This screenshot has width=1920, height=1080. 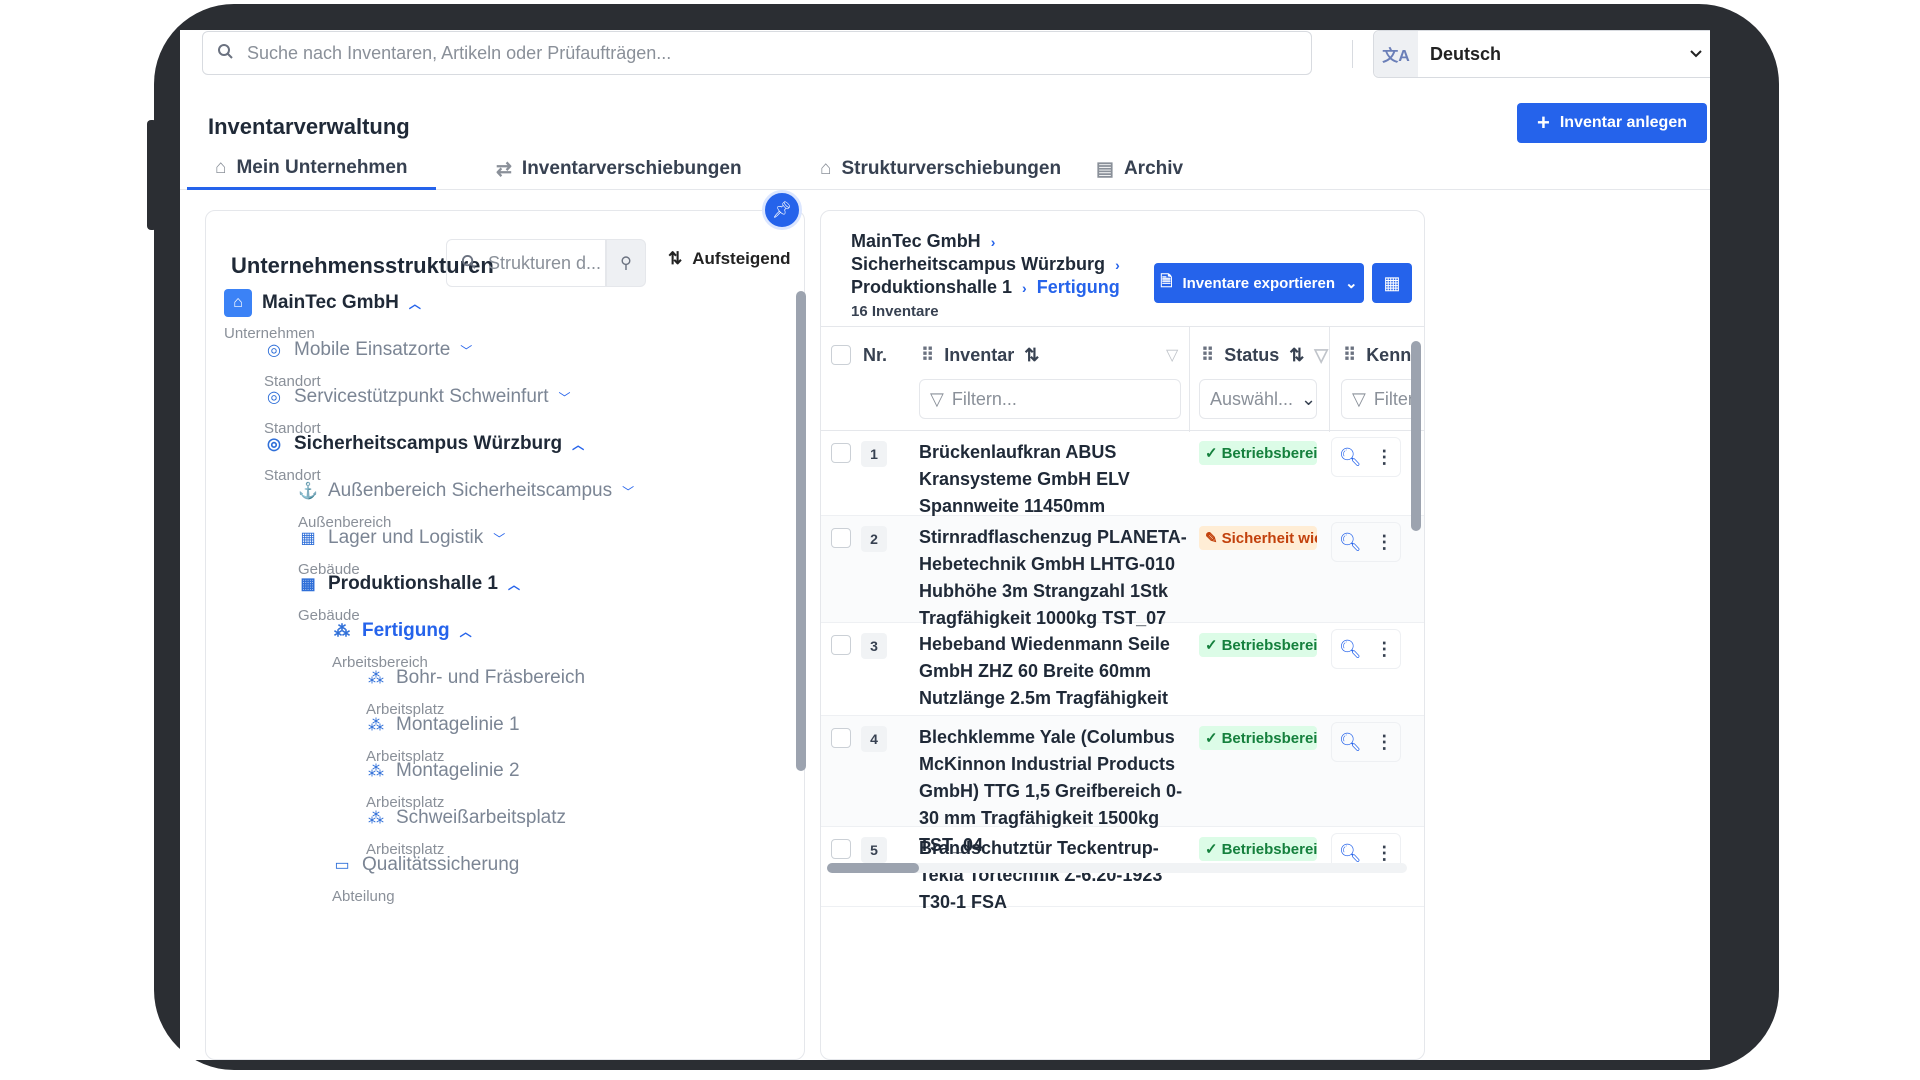 What do you see at coordinates (443, 725) in the screenshot?
I see `tree-item-montagelinie-1: ⁂ Montagelinie 1` at bounding box center [443, 725].